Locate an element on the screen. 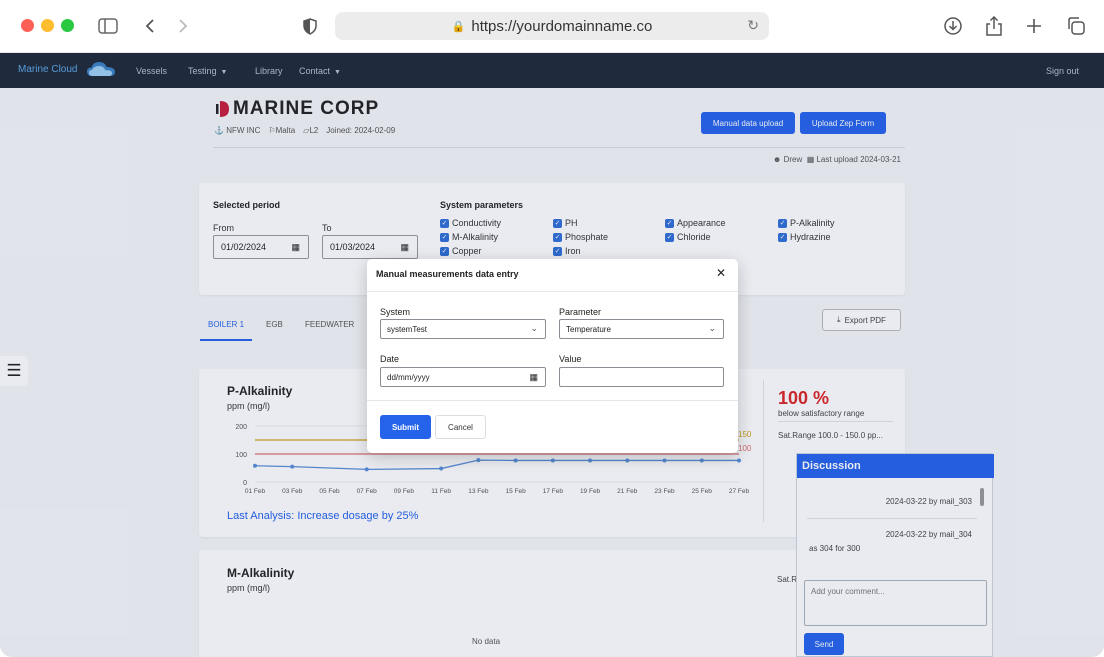 The height and width of the screenshot is (657, 1104). url-text: https://yourdomainname.co is located at coordinates (562, 26).